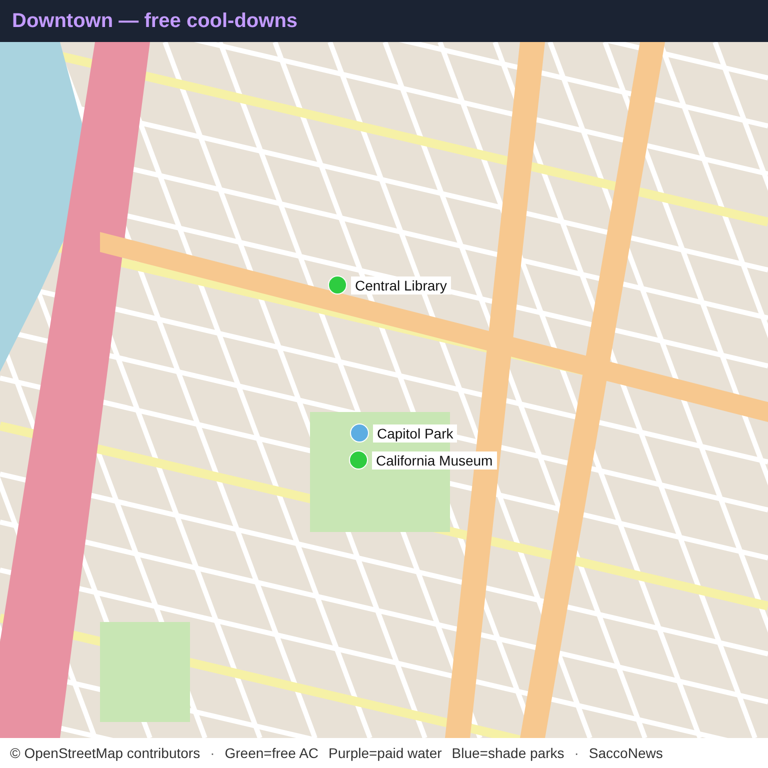 Image resolution: width=768 pixels, height=768 pixels. I want to click on legend-item: Purple=paid water, so click(385, 753).